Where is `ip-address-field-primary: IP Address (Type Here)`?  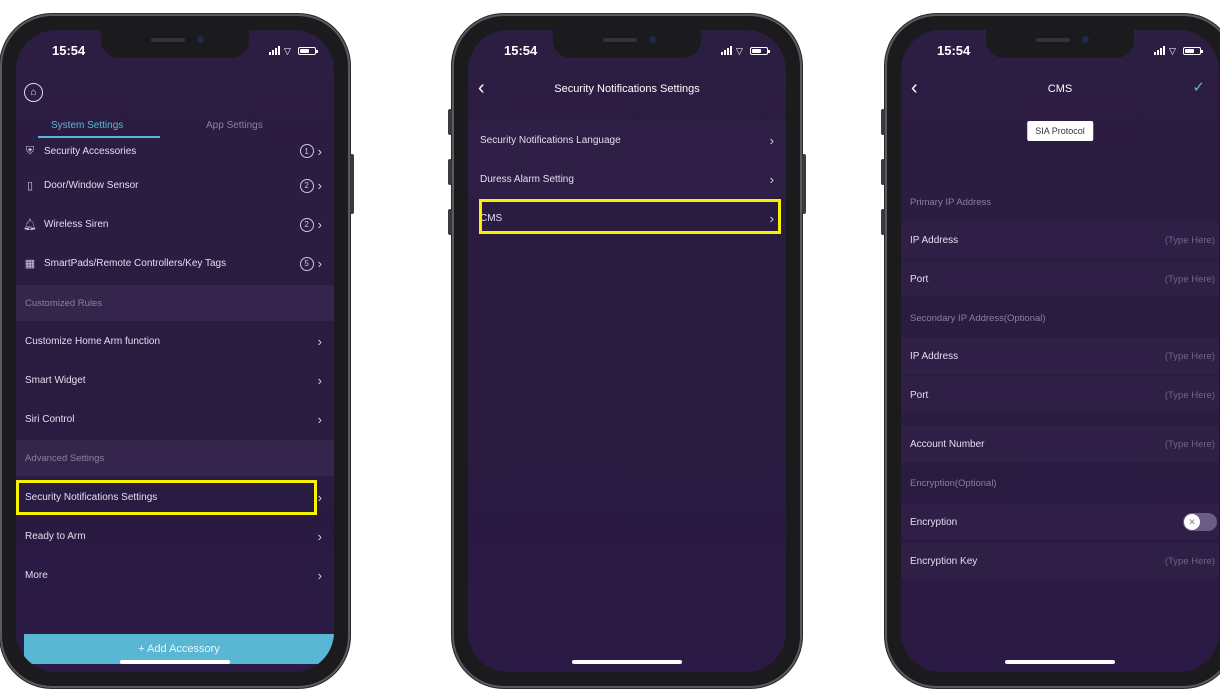 ip-address-field-primary: IP Address (Type Here) is located at coordinates (1060, 240).